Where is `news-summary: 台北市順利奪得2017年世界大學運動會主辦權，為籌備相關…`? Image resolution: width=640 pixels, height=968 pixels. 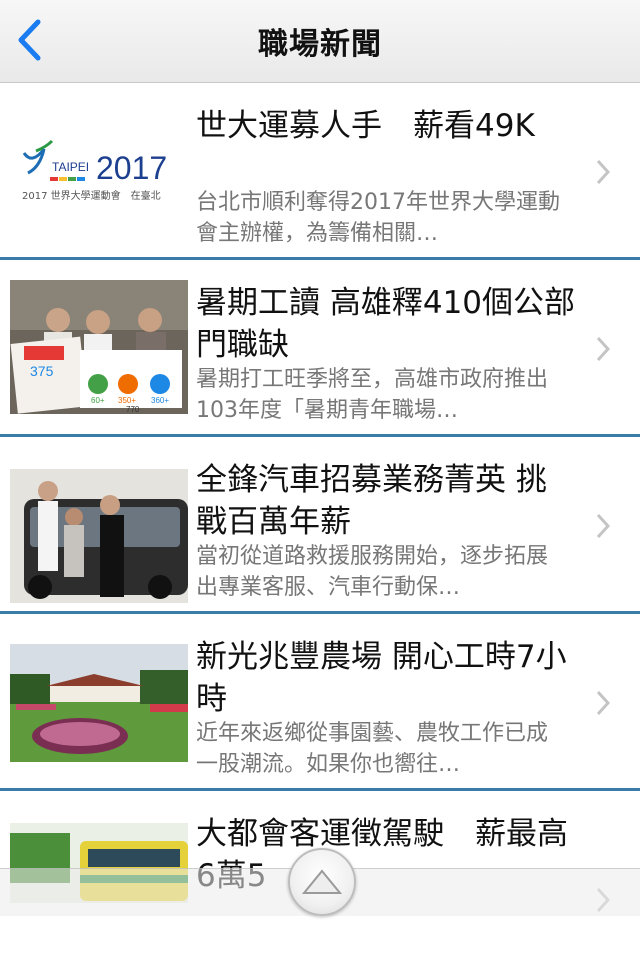
news-summary: 台北市順利奪得2017年世界大學運動會主辦權，為籌備相關… is located at coordinates (378, 218).